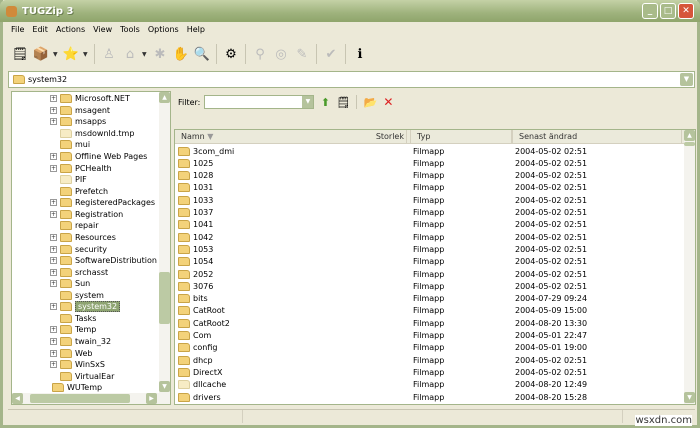 The width and height of the screenshot is (700, 428). Describe the element at coordinates (74, 226) in the screenshot. I see `tree-item: repair` at that location.